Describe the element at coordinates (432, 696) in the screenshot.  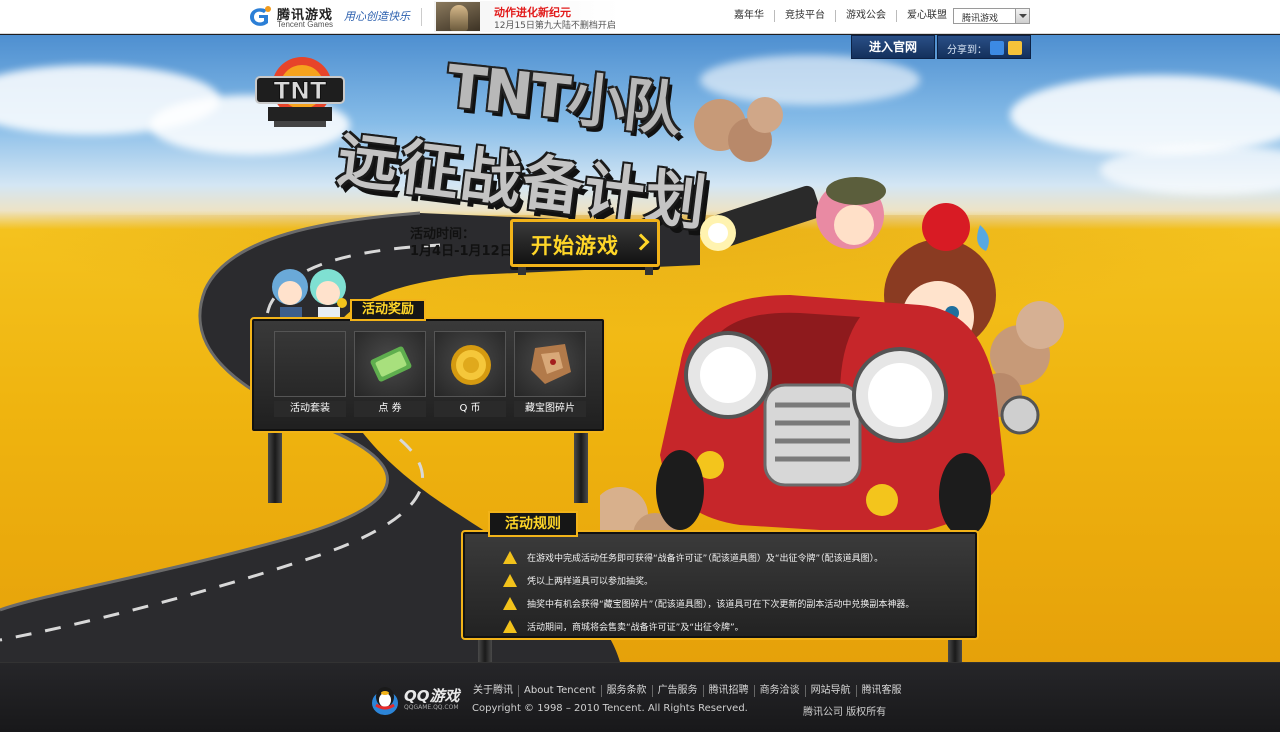
I see `qq-game-name: QQ游戏` at that location.